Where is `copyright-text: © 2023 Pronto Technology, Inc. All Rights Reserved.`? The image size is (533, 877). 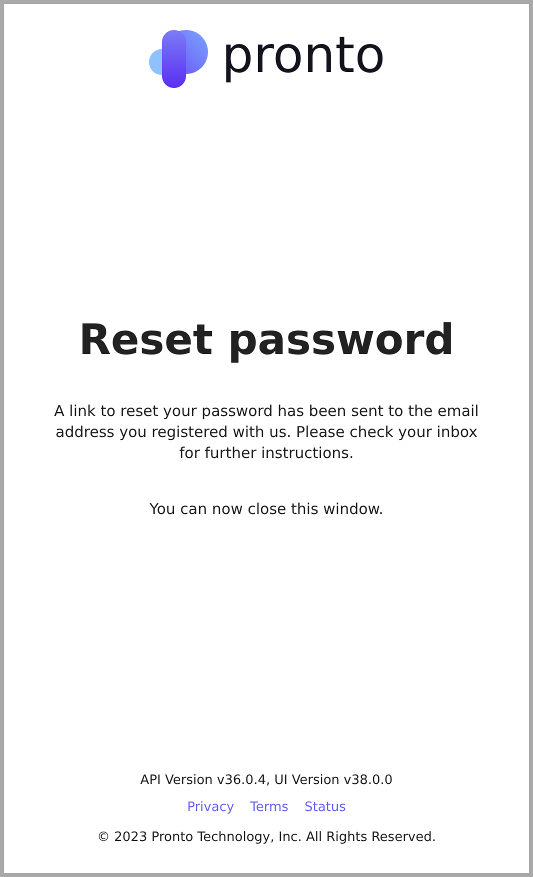
copyright-text: © 2023 Pronto Technology, Inc. All Rights Reserved. is located at coordinates (266, 837).